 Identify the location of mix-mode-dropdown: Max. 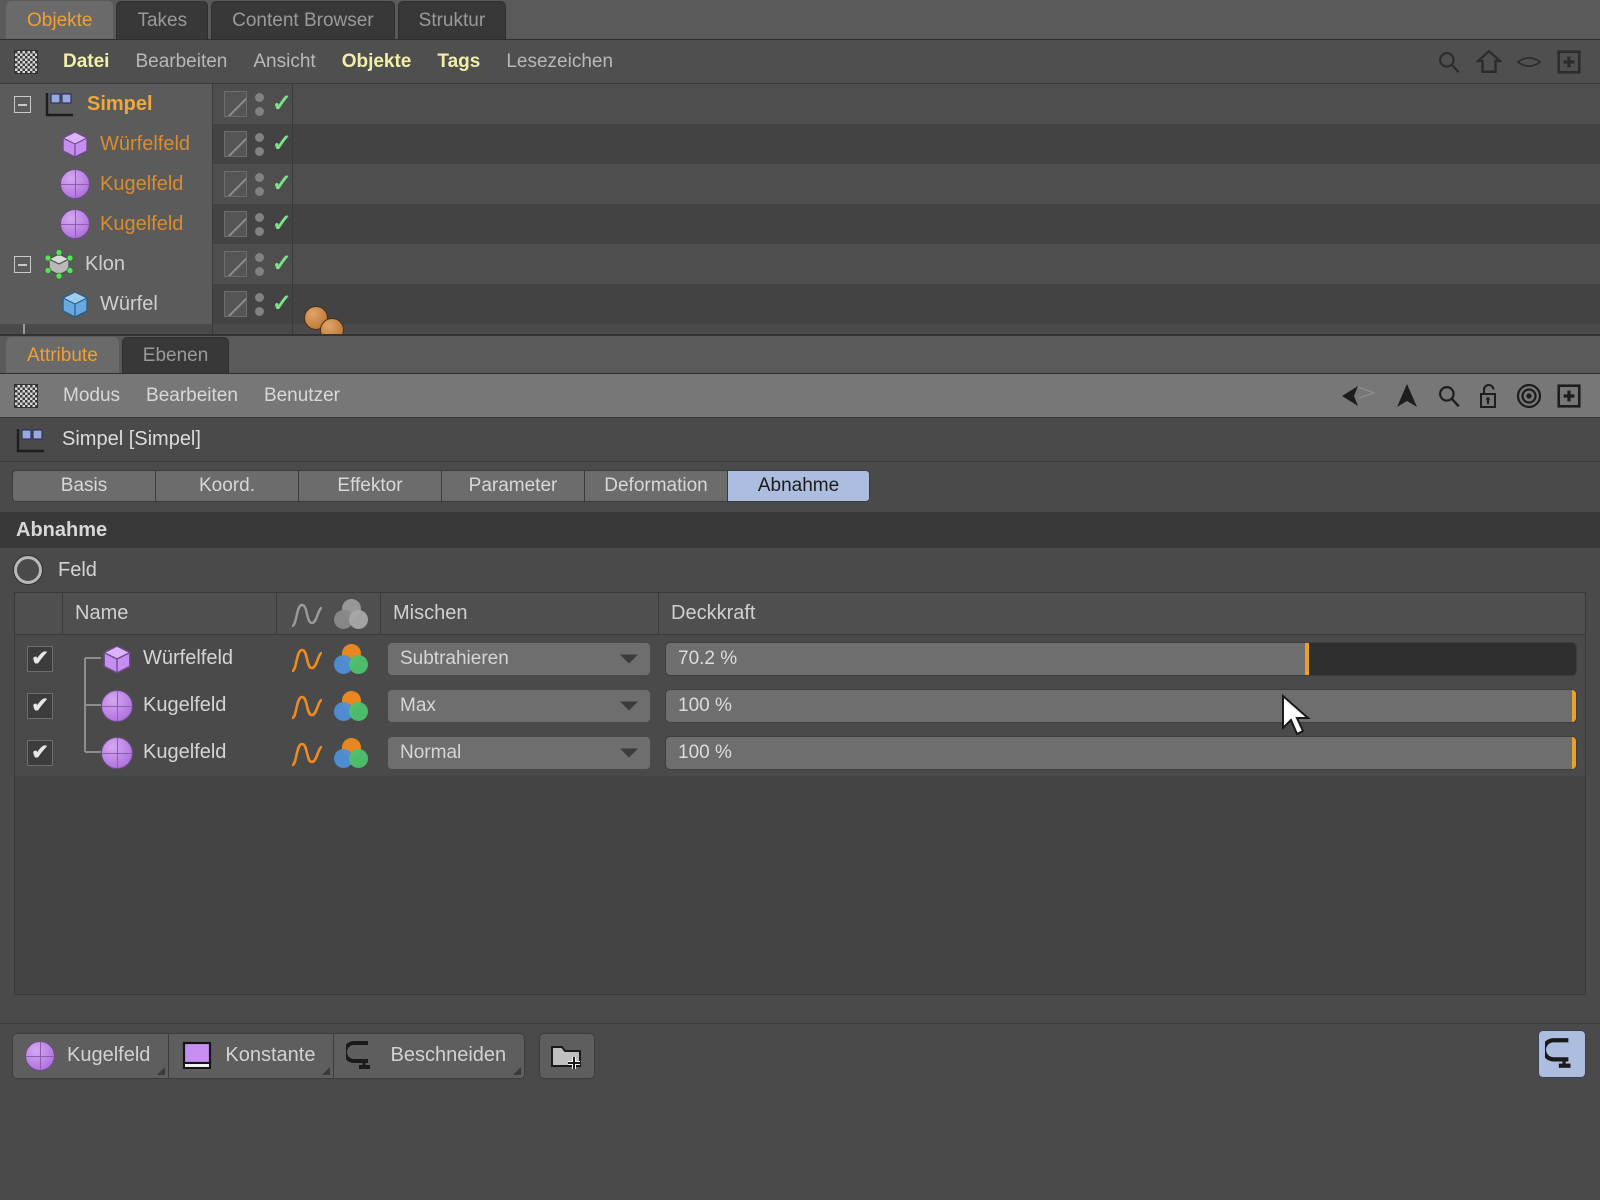
(519, 705).